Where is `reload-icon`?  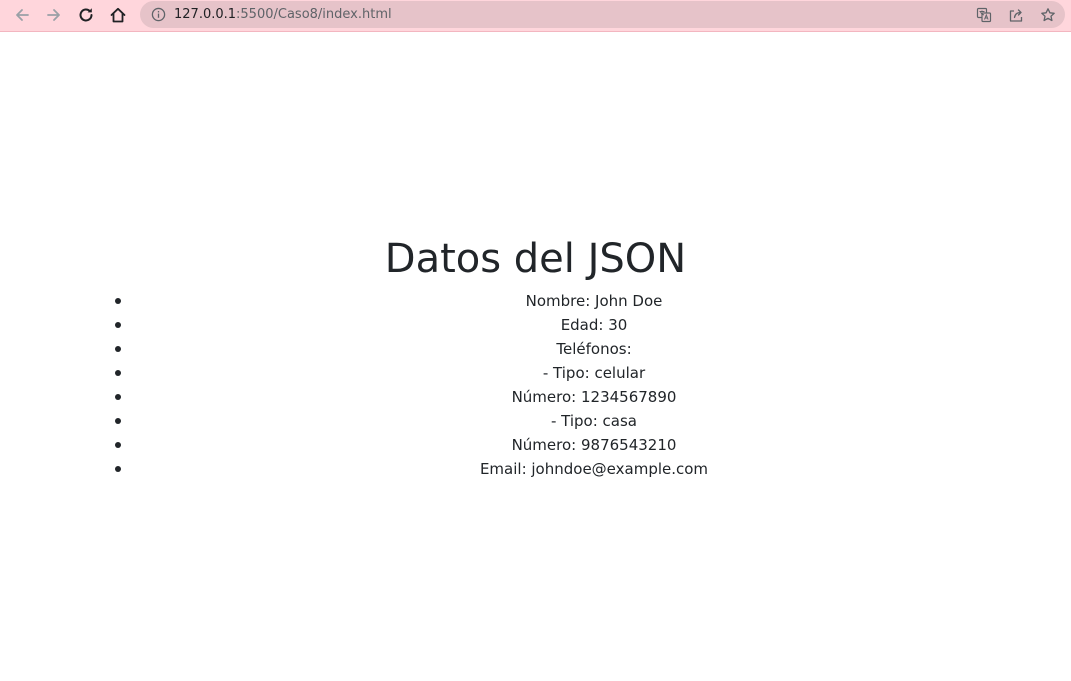 reload-icon is located at coordinates (86, 15).